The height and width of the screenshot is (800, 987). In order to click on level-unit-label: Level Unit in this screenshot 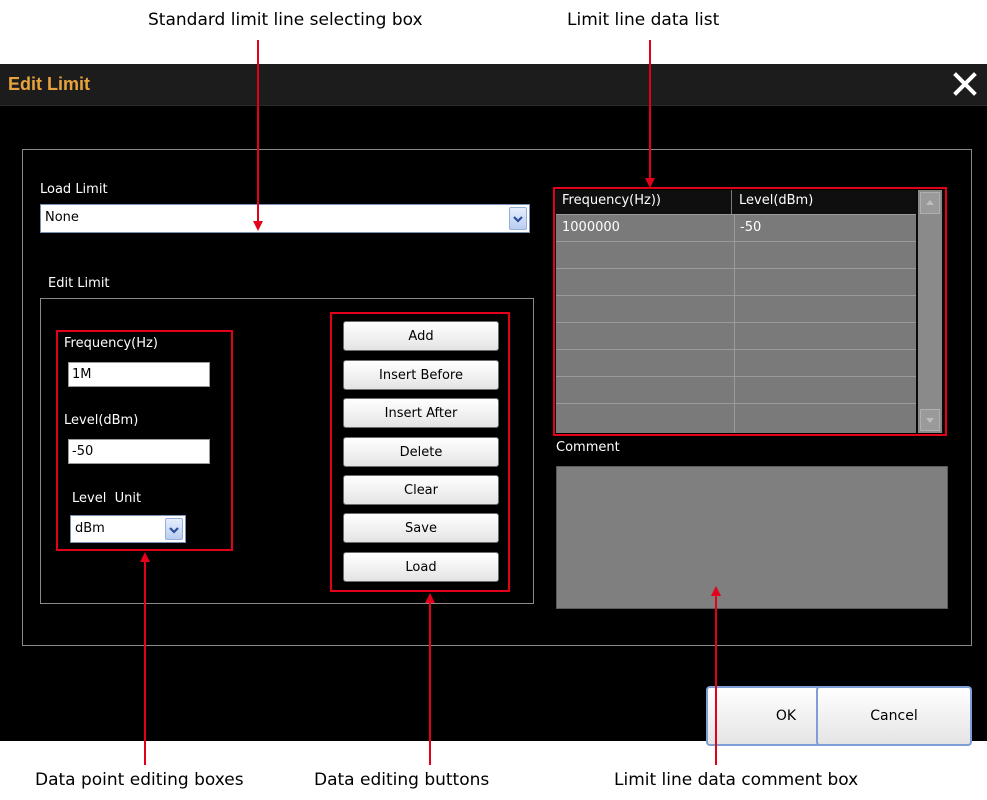, I will do `click(107, 498)`.